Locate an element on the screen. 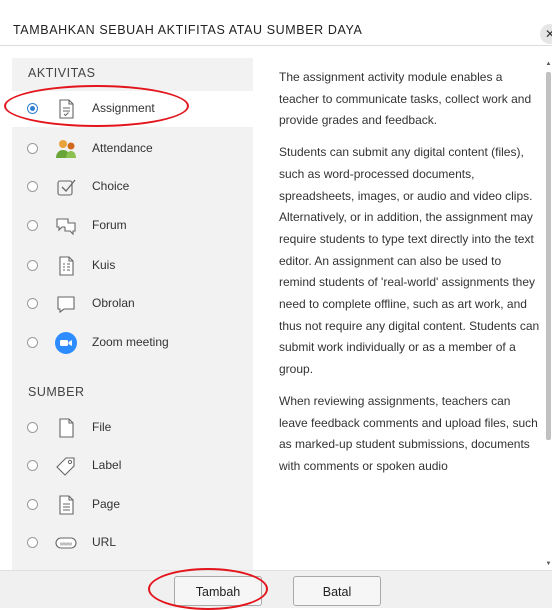 The width and height of the screenshot is (552, 610). cancel-button: Batal is located at coordinates (337, 591).